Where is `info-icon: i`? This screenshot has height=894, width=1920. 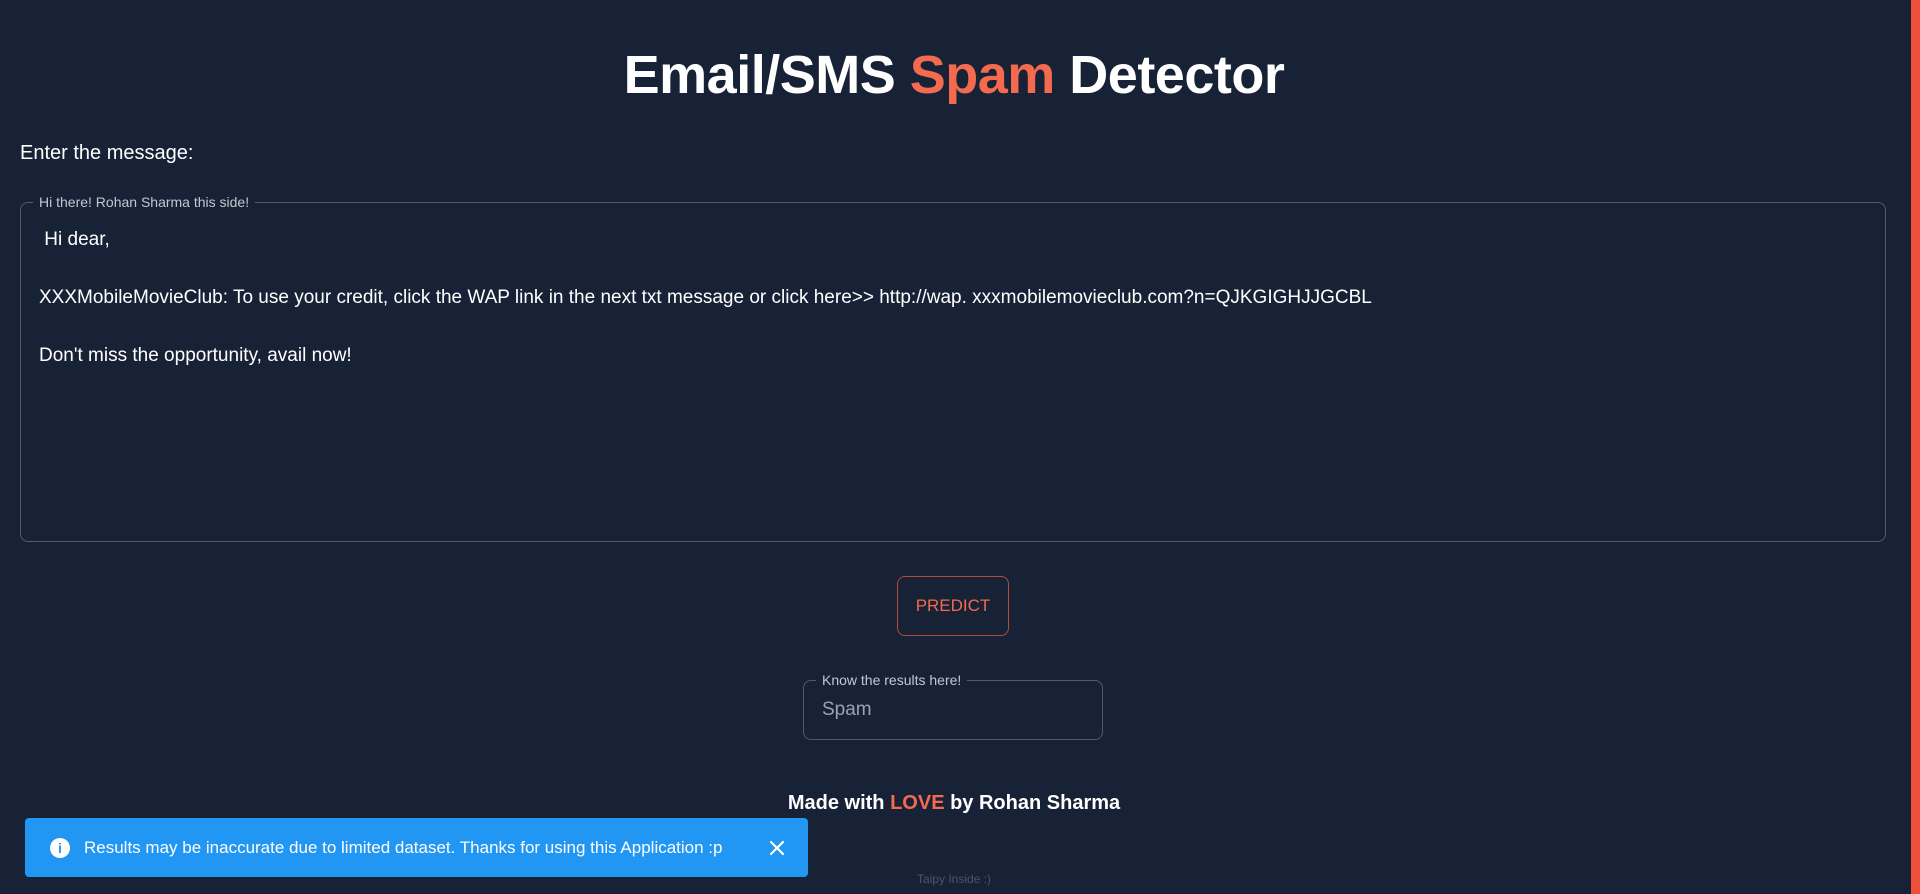
info-icon: i is located at coordinates (60, 847).